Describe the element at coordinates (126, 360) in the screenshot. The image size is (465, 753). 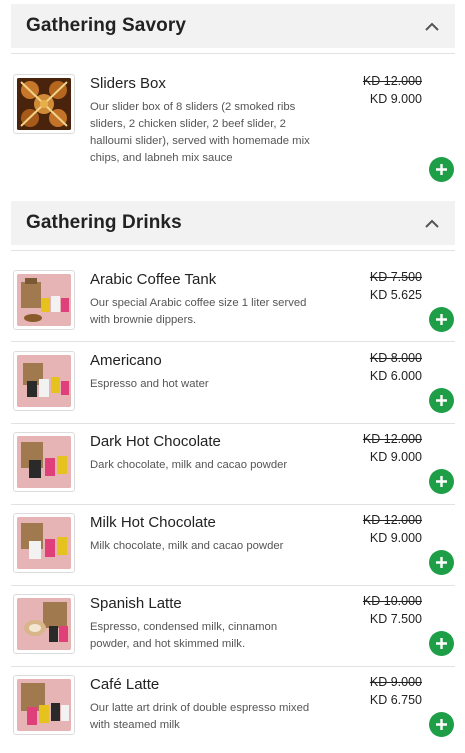
I see `item-name: Americano` at that location.